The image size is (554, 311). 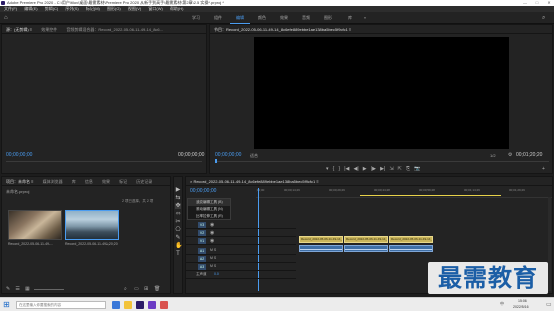 What do you see at coordinates (209, 216) in the screenshot?
I see `menu-item-rate-stretch: 比率拉伸工具 (R)` at bounding box center [209, 216].